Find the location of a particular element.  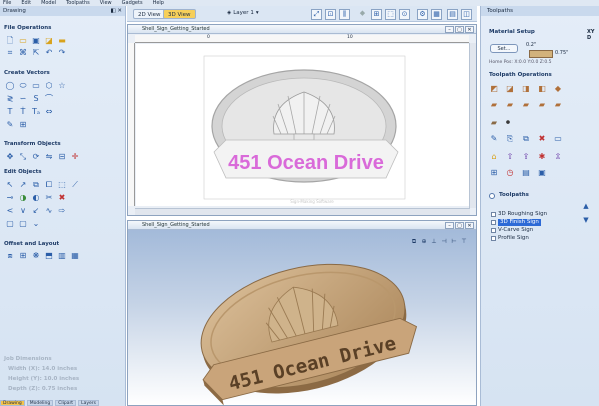

circle-icon: ◯ is located at coordinates (10, 86).